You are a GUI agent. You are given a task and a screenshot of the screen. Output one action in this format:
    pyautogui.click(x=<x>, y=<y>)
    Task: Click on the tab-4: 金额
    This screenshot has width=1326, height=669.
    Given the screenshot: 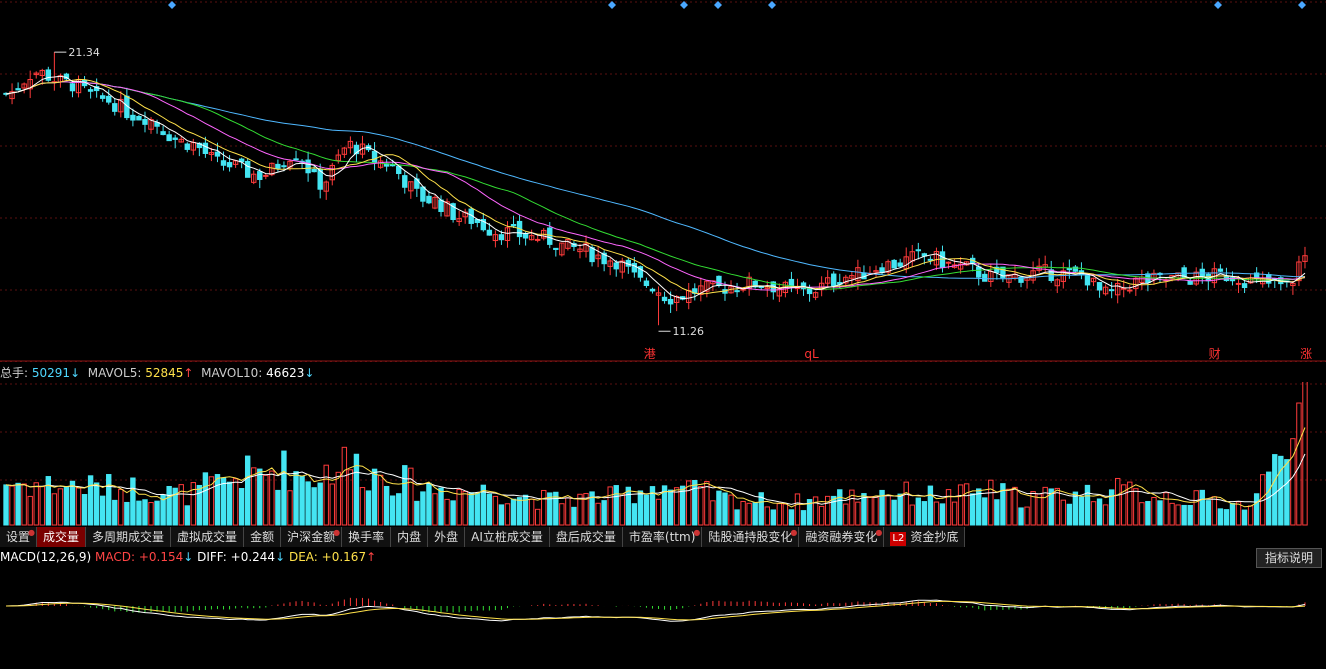 What is the action you would take?
    pyautogui.click(x=263, y=537)
    